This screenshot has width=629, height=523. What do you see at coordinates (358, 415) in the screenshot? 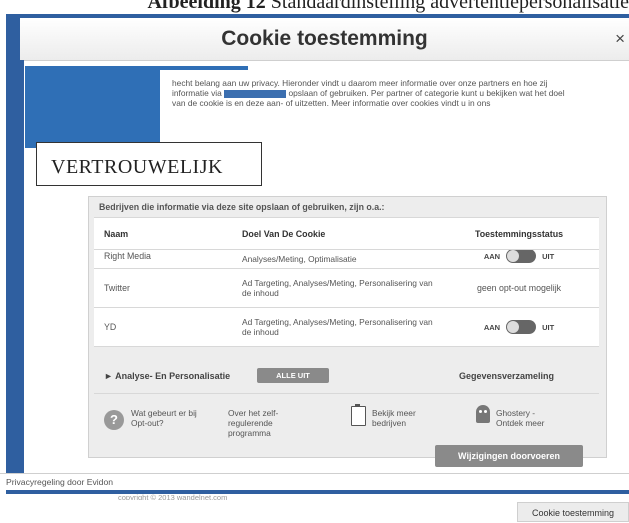
I see `document-icon` at bounding box center [358, 415].